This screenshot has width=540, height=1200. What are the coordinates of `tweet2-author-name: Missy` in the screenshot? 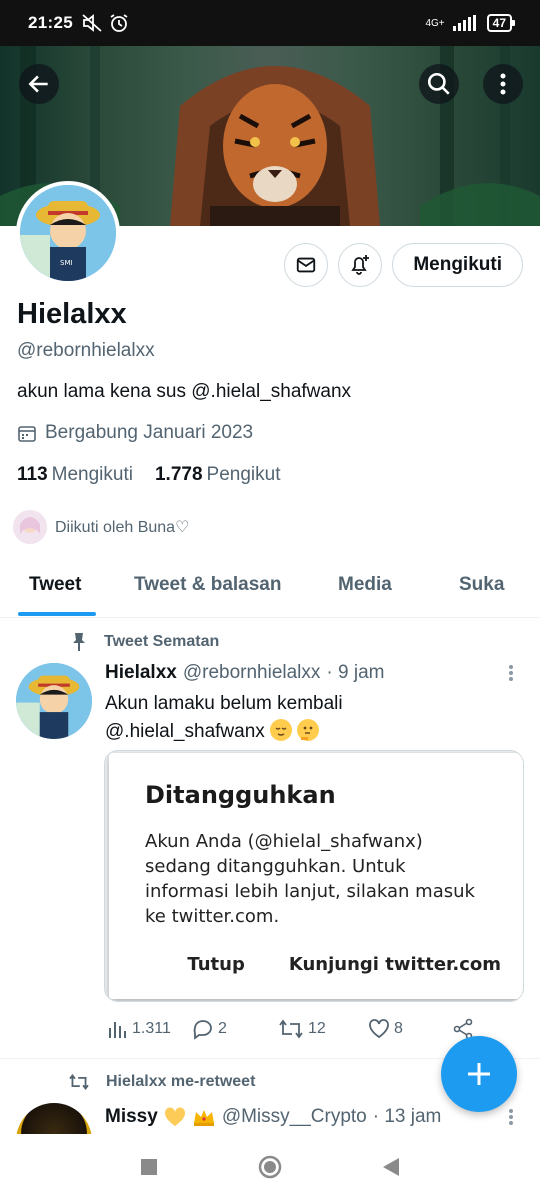 It's located at (131, 1117).